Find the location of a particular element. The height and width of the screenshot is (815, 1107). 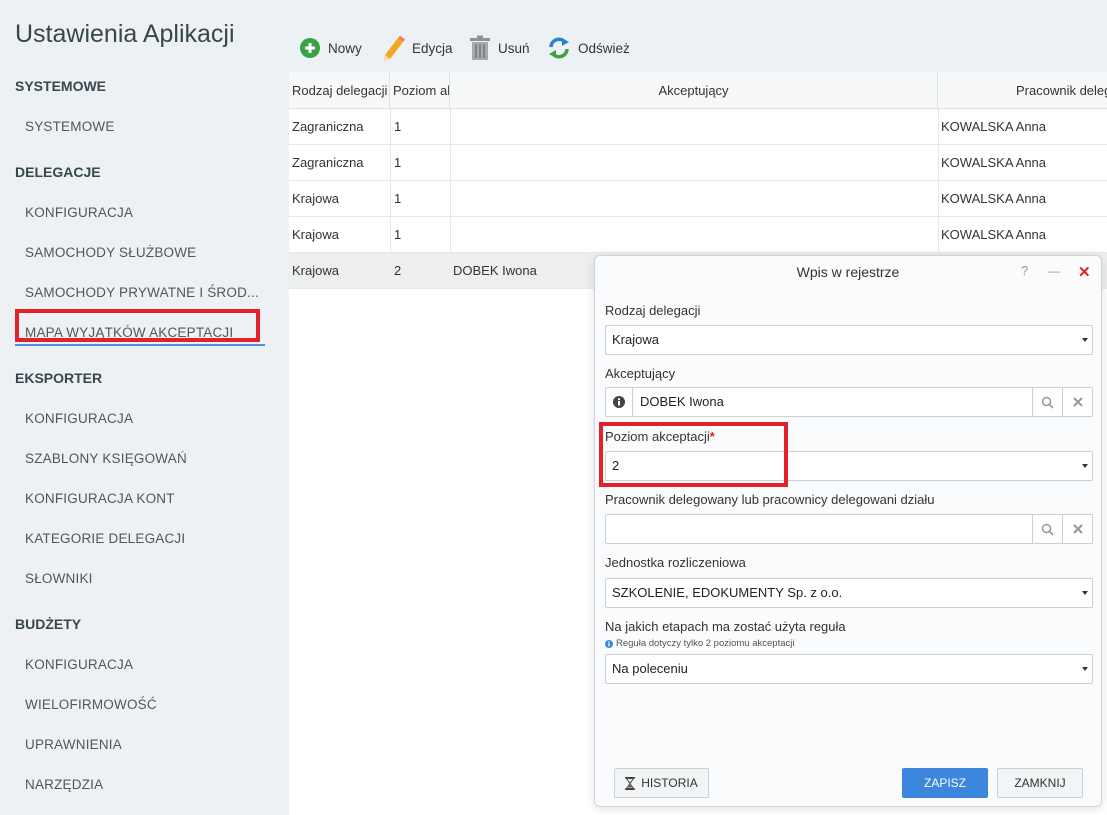

sidebar-item-systemowe: SYSTEMOWE is located at coordinates (70, 126).